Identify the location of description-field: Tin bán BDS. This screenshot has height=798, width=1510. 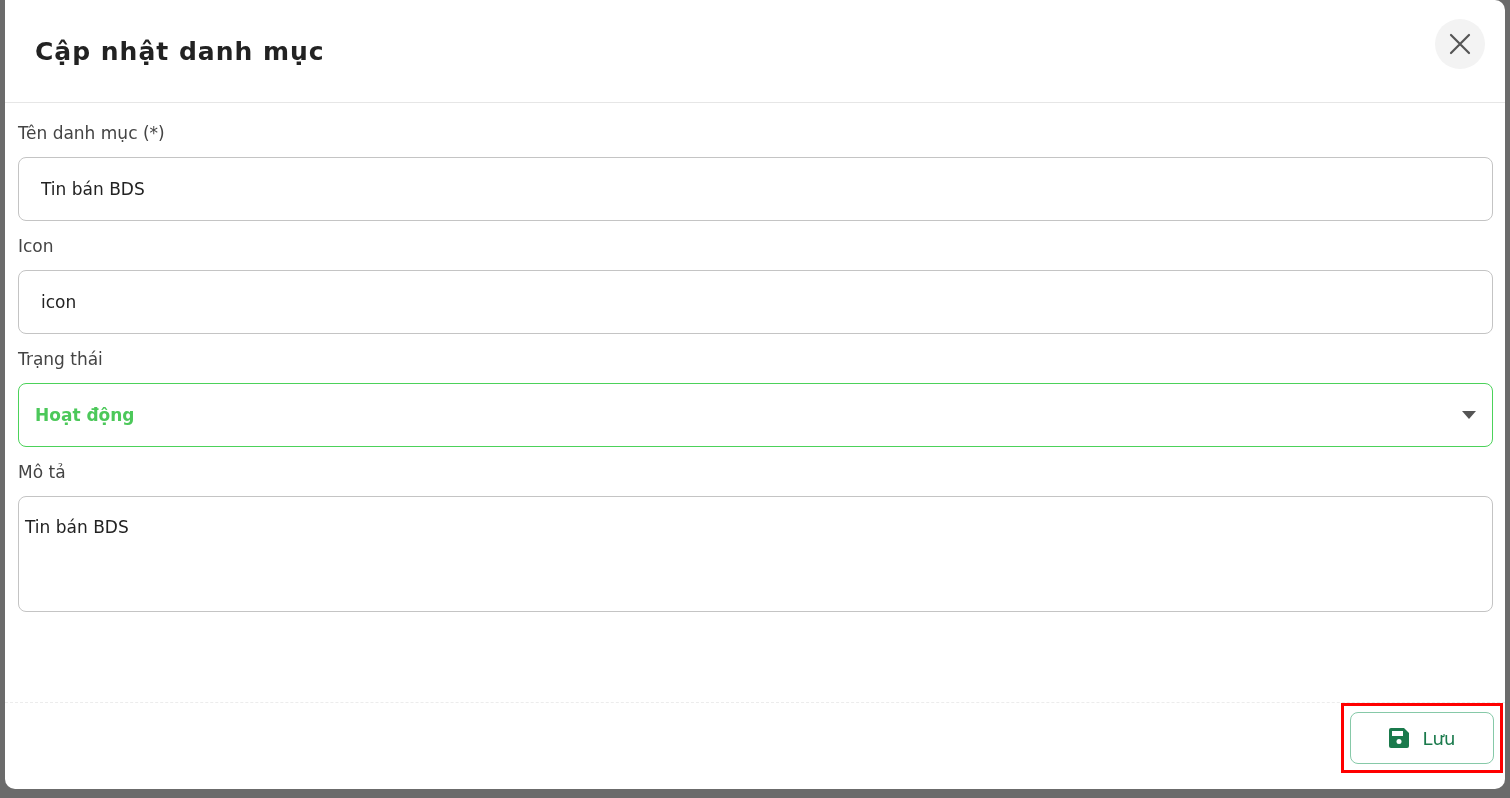
(755, 554).